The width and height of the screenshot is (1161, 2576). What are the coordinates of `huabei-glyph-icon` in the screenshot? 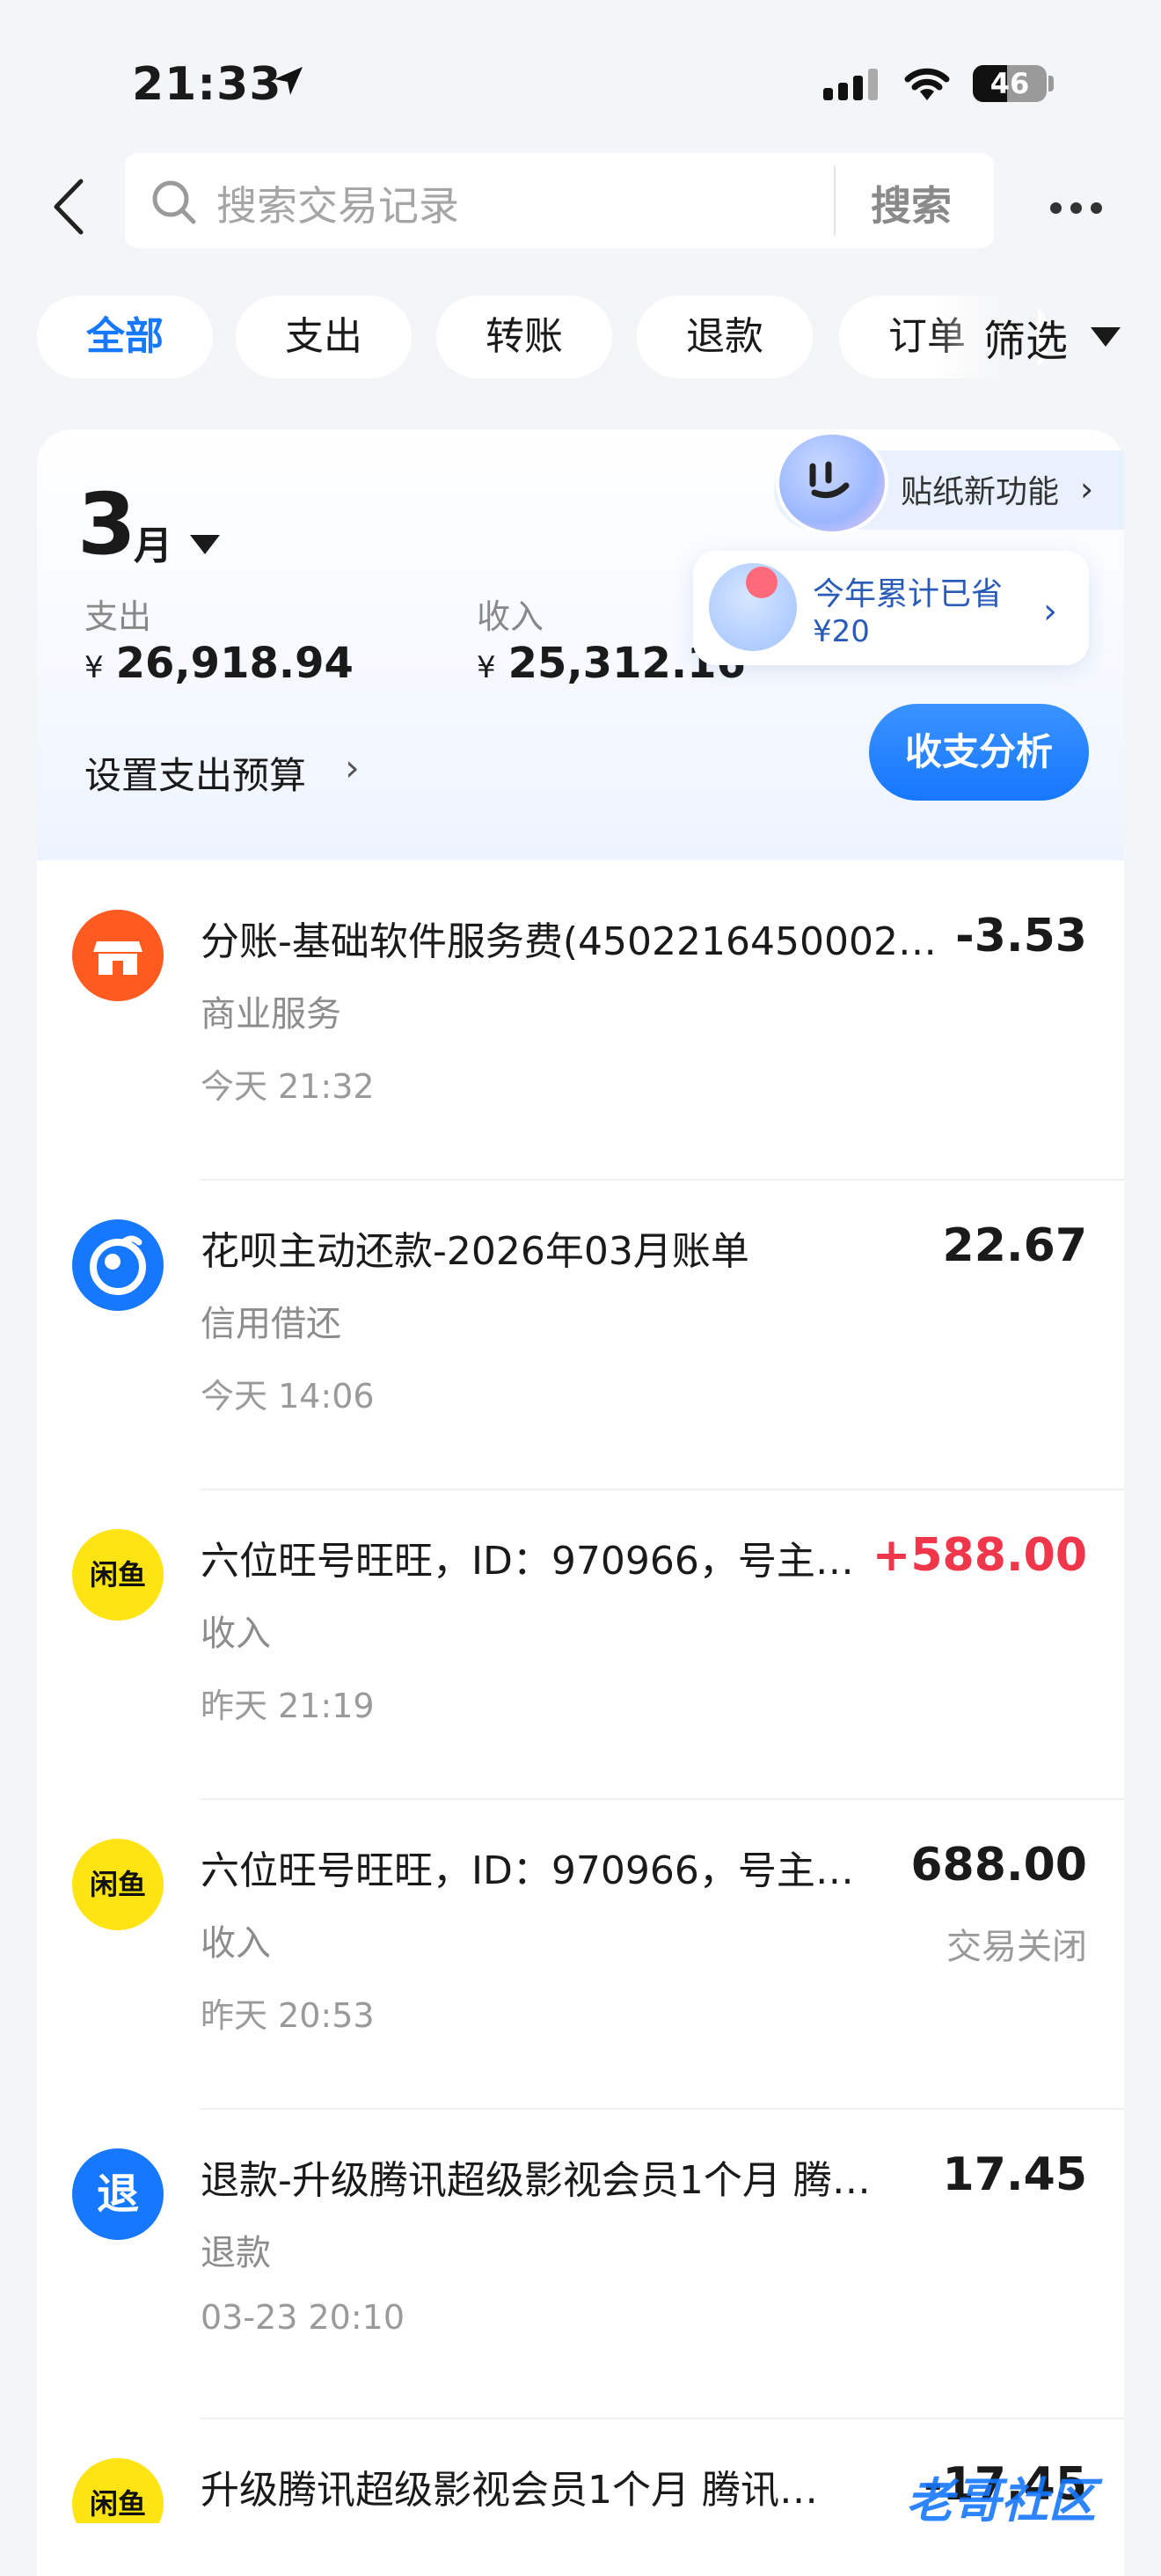 It's located at (118, 1265).